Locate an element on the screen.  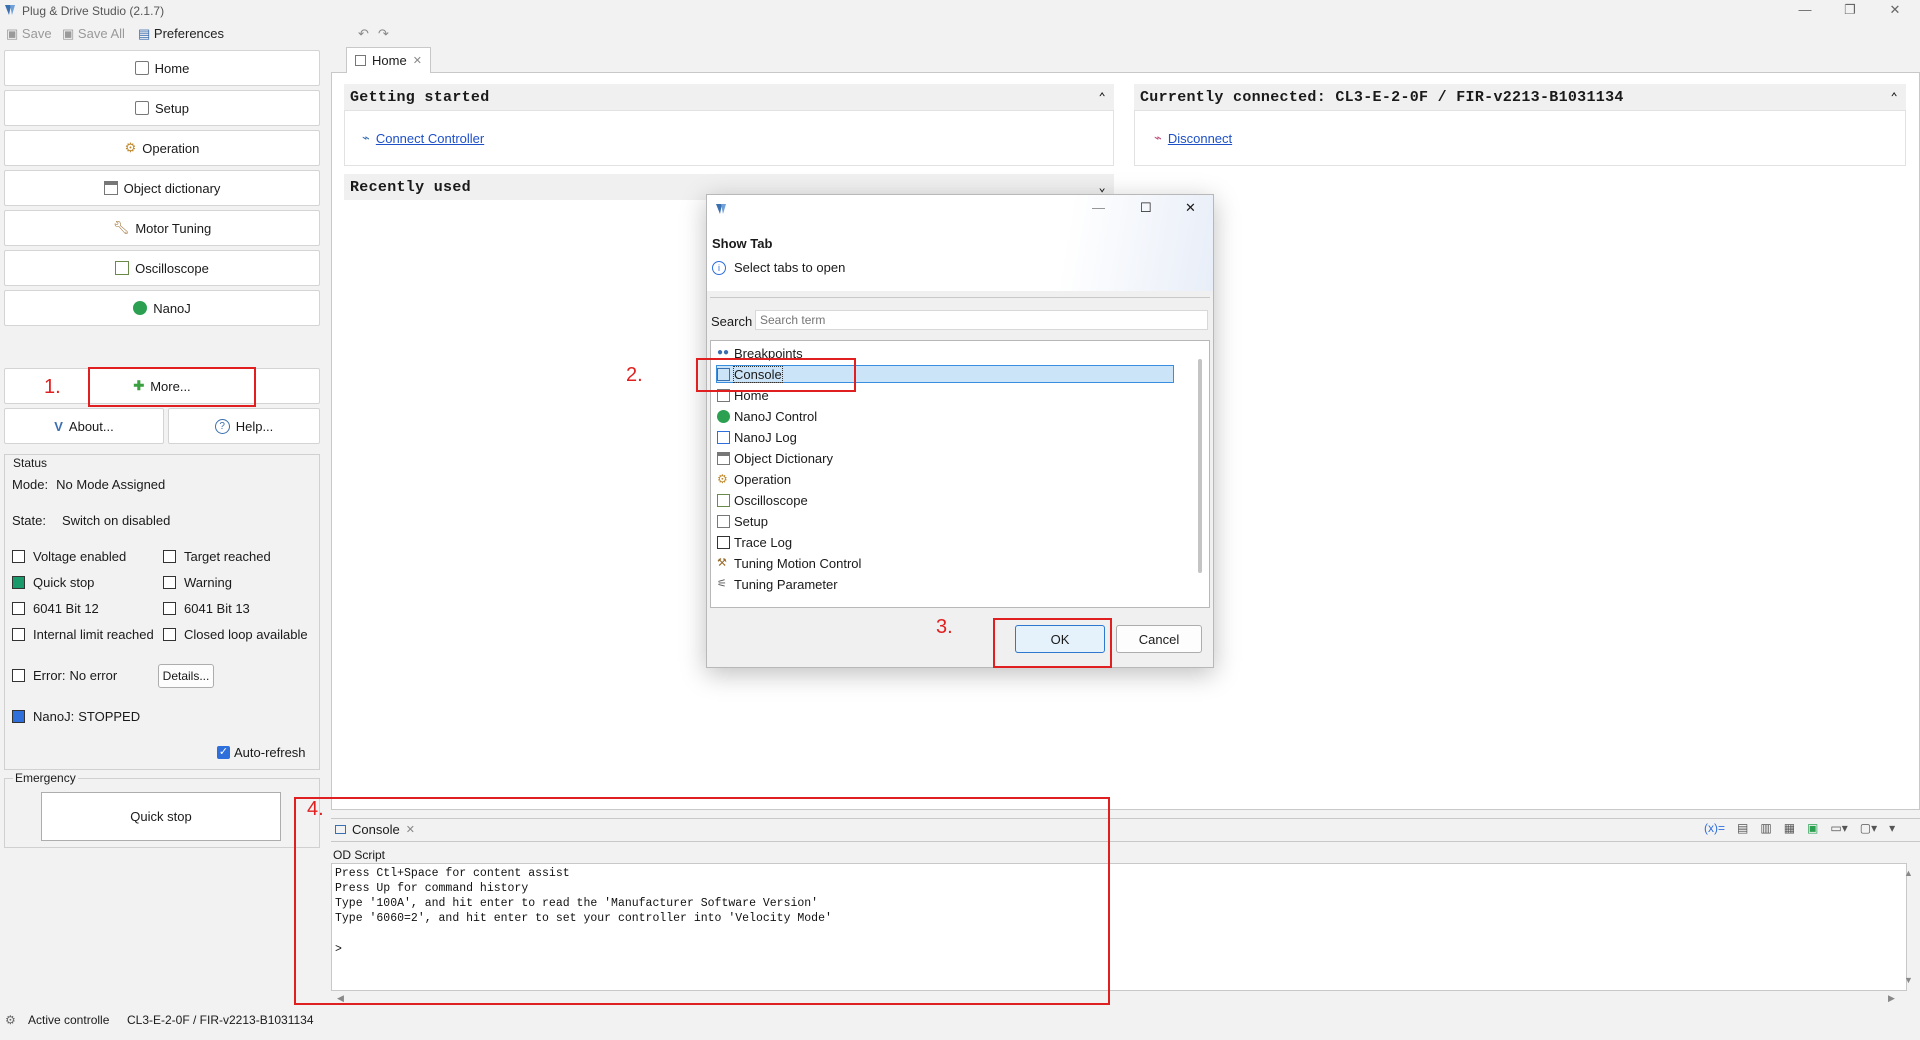
nav-motor-tuning-button: 🔧︎ Motor Tuning is located at coordinates (162, 228).